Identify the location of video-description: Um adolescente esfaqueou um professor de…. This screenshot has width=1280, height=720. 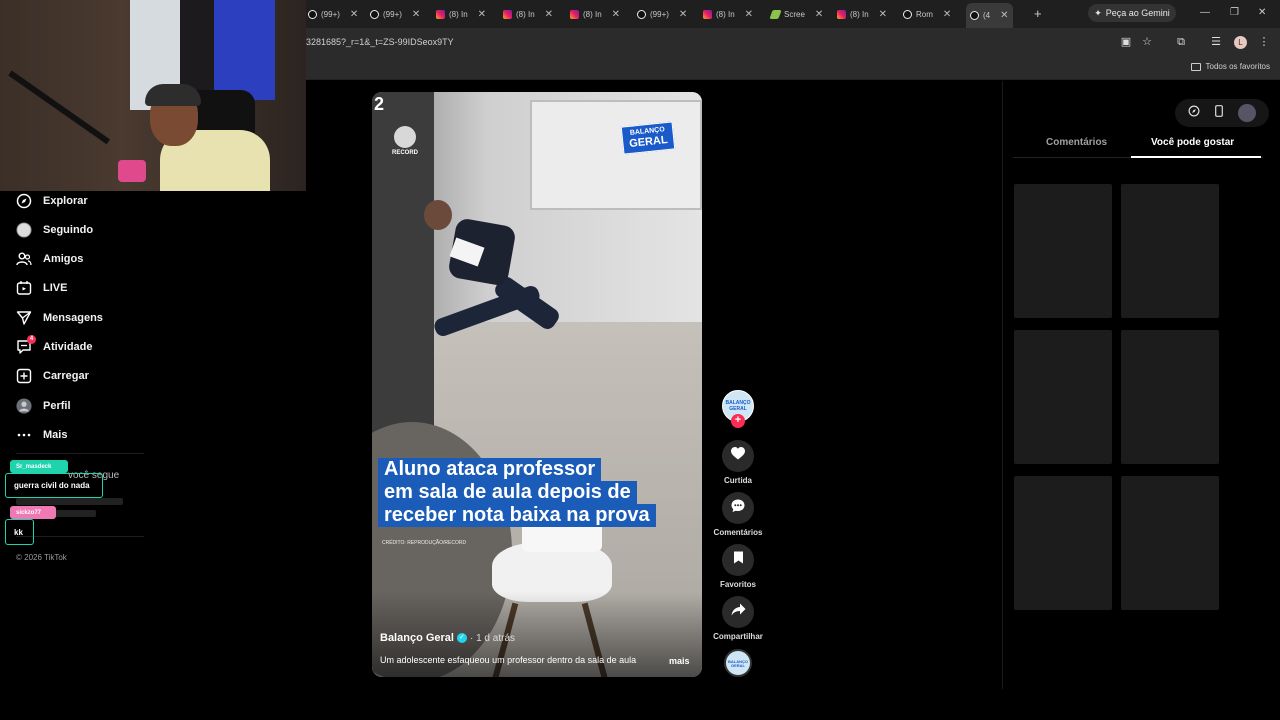
(508, 660).